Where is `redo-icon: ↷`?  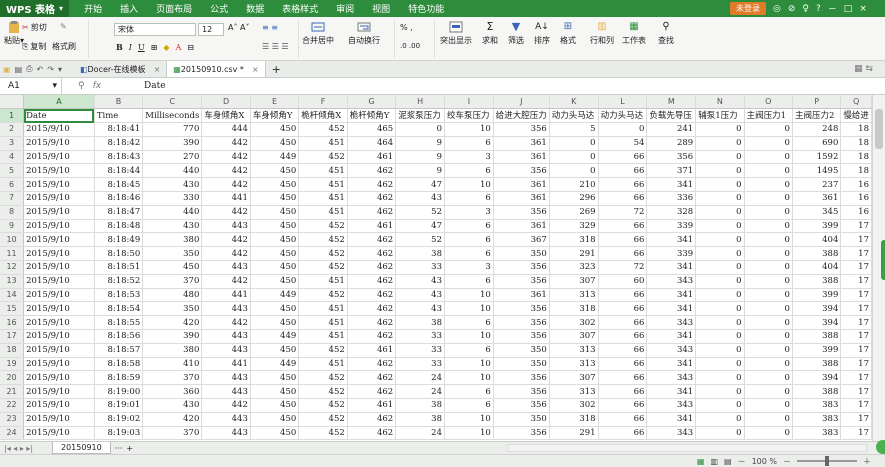
redo-icon: ↷ is located at coordinates (50, 69).